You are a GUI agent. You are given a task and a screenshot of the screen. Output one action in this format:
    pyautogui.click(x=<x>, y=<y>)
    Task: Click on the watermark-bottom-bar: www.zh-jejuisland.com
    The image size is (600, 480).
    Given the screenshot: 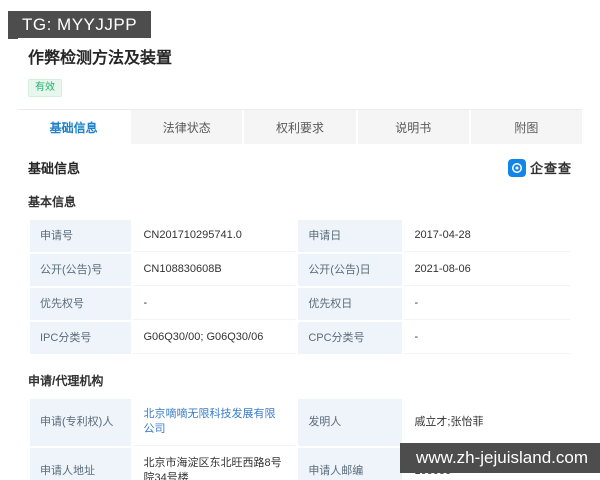 What is the action you would take?
    pyautogui.click(x=500, y=458)
    